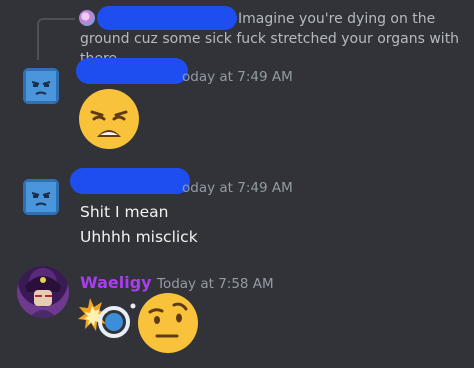  What do you see at coordinates (116, 283) in the screenshot?
I see `username: Waeligy` at bounding box center [116, 283].